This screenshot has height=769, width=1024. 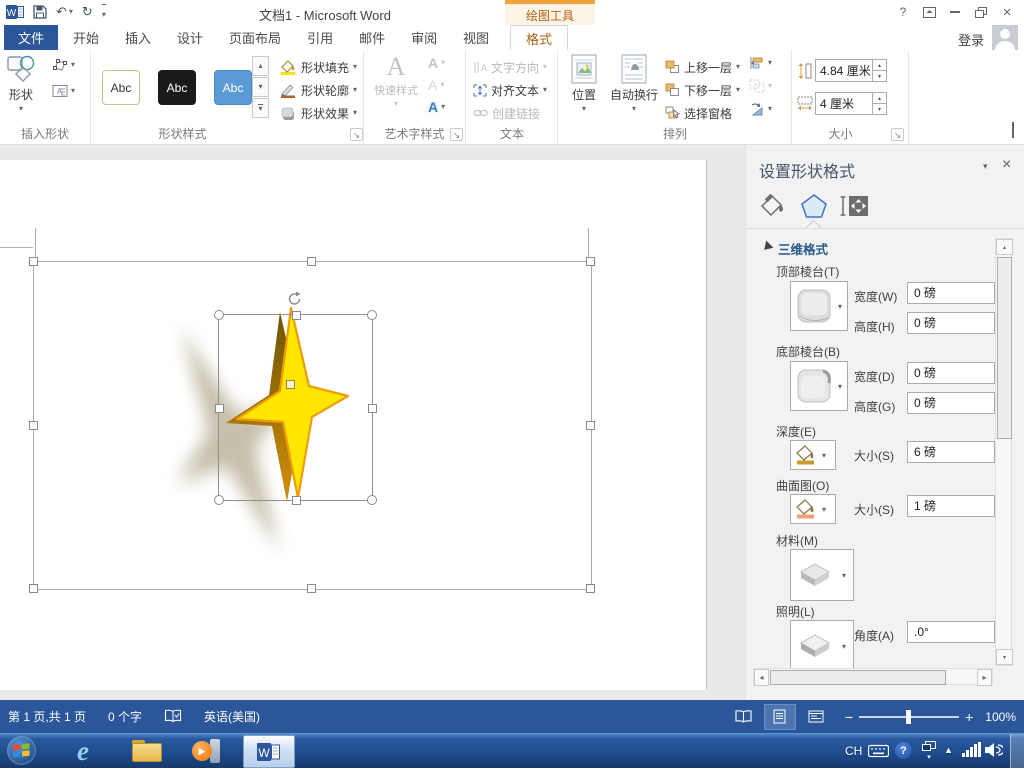 What do you see at coordinates (1004, 452) in the screenshot?
I see `pane-vertical-scrollbar: ▴ ▾` at bounding box center [1004, 452].